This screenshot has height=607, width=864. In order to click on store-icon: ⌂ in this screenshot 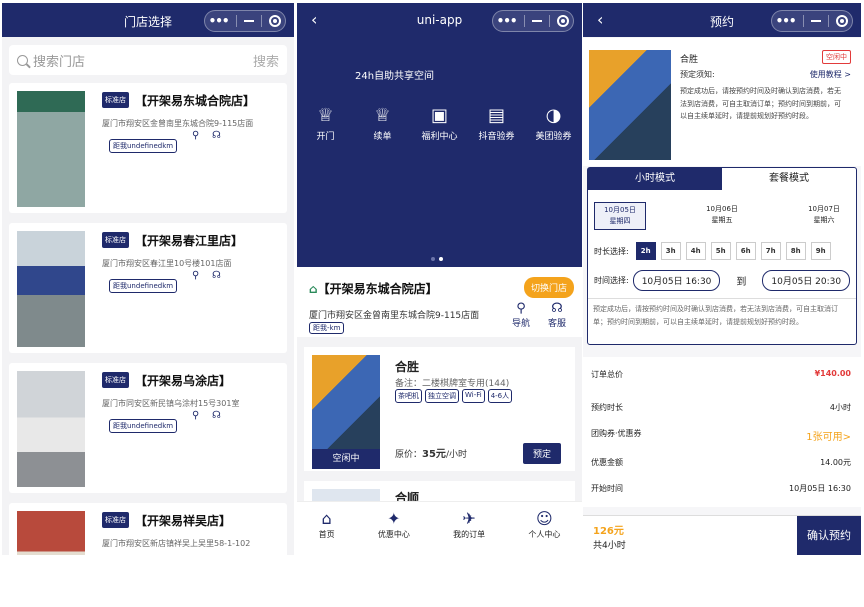, I will do `click(313, 289)`.